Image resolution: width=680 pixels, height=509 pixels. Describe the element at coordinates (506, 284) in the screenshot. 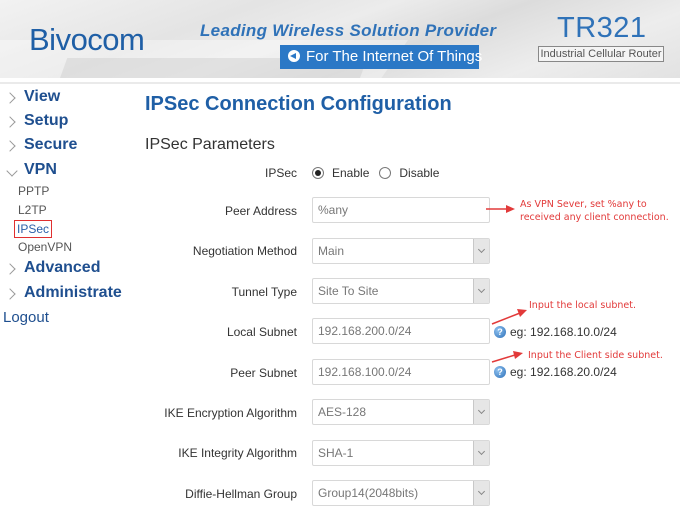

I see `annotation-arrows` at that location.